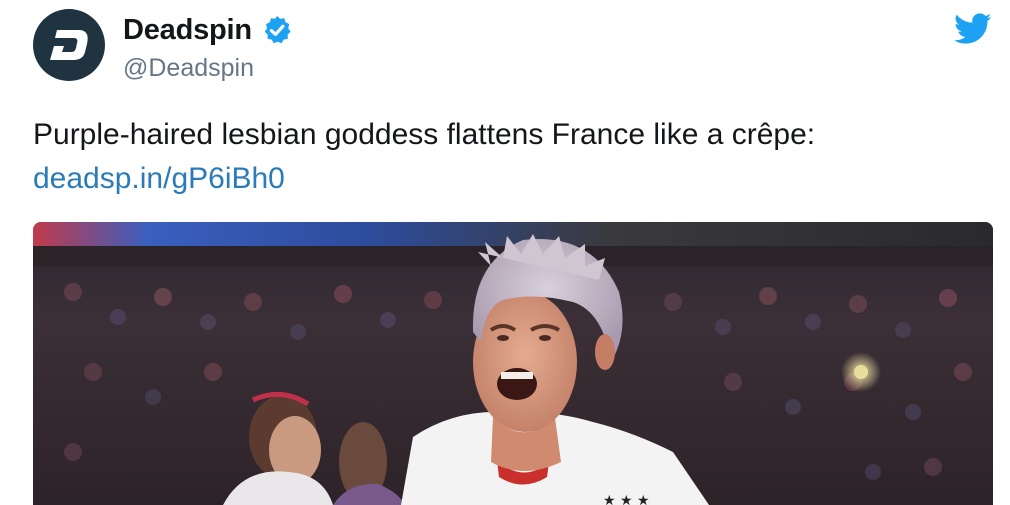  I want to click on verified-badge-icon, so click(277, 30).